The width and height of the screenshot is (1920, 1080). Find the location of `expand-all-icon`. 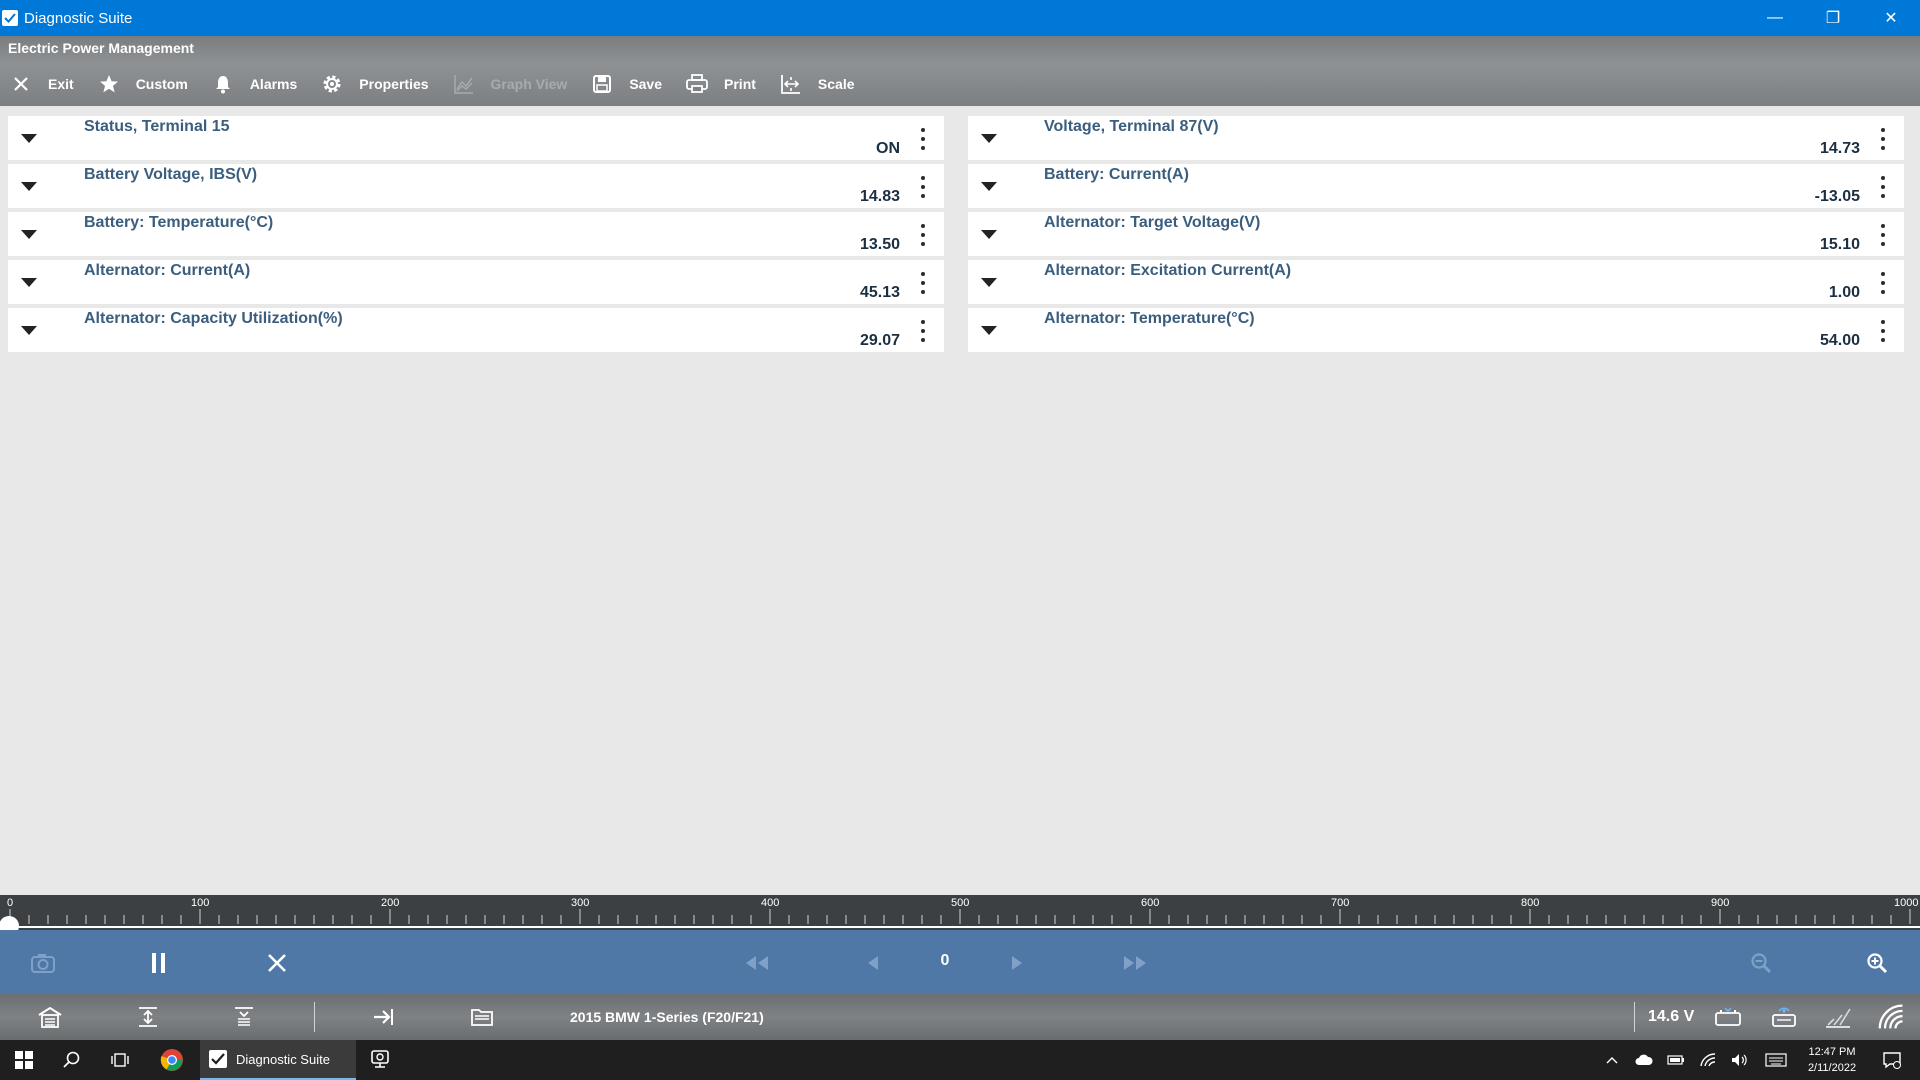

expand-all-icon is located at coordinates (148, 1017).